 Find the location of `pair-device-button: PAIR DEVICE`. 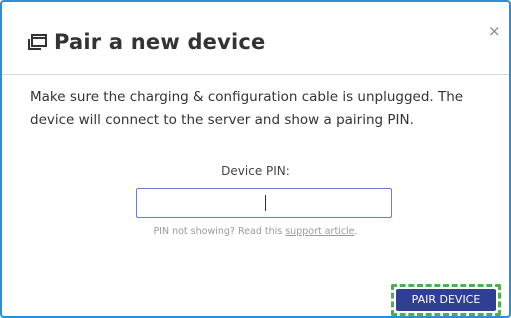

pair-device-button: PAIR DEVICE is located at coordinates (446, 300).